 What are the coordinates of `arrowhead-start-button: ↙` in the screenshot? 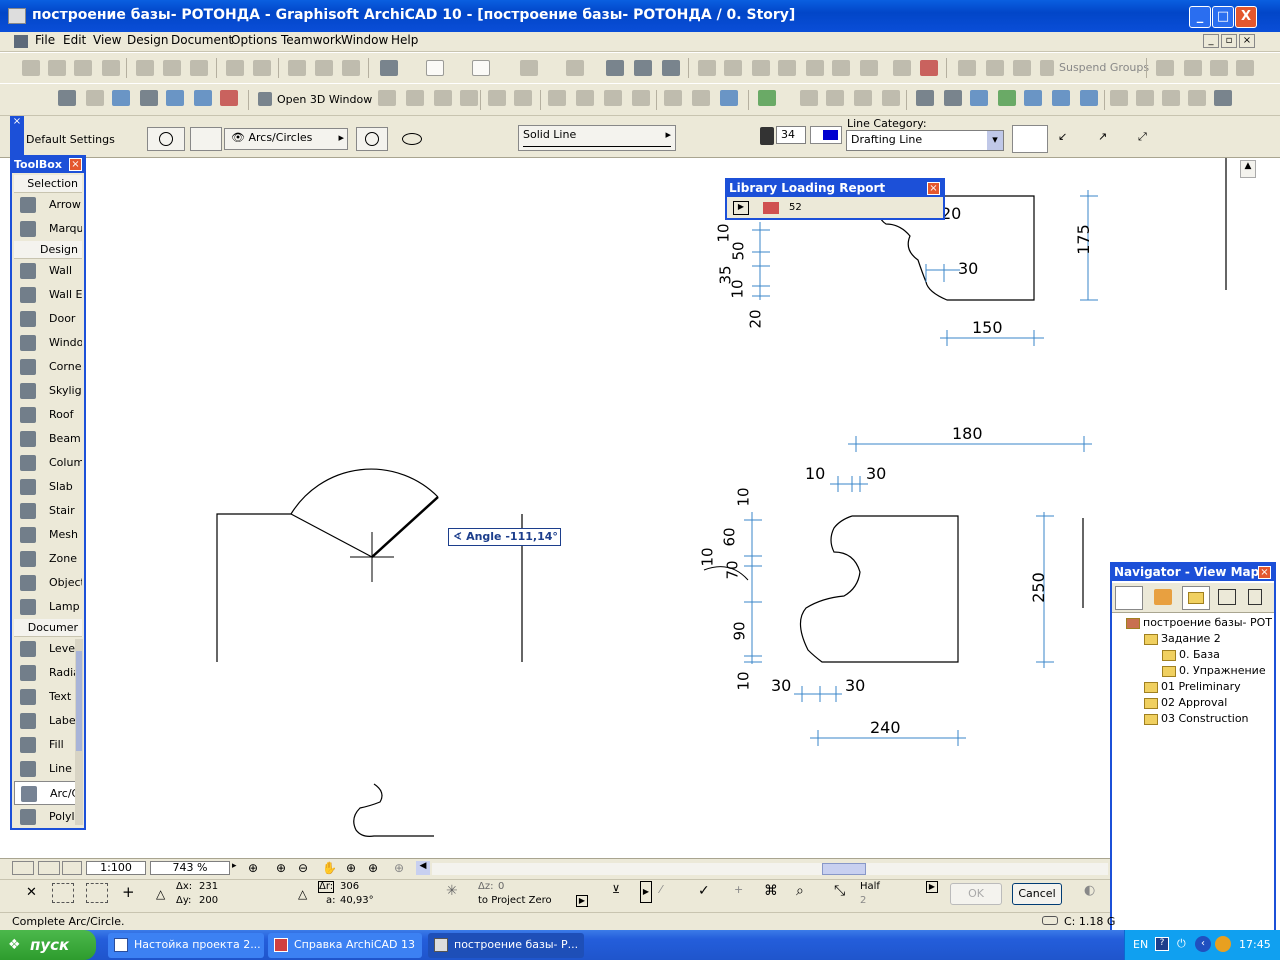 It's located at (1070, 139).